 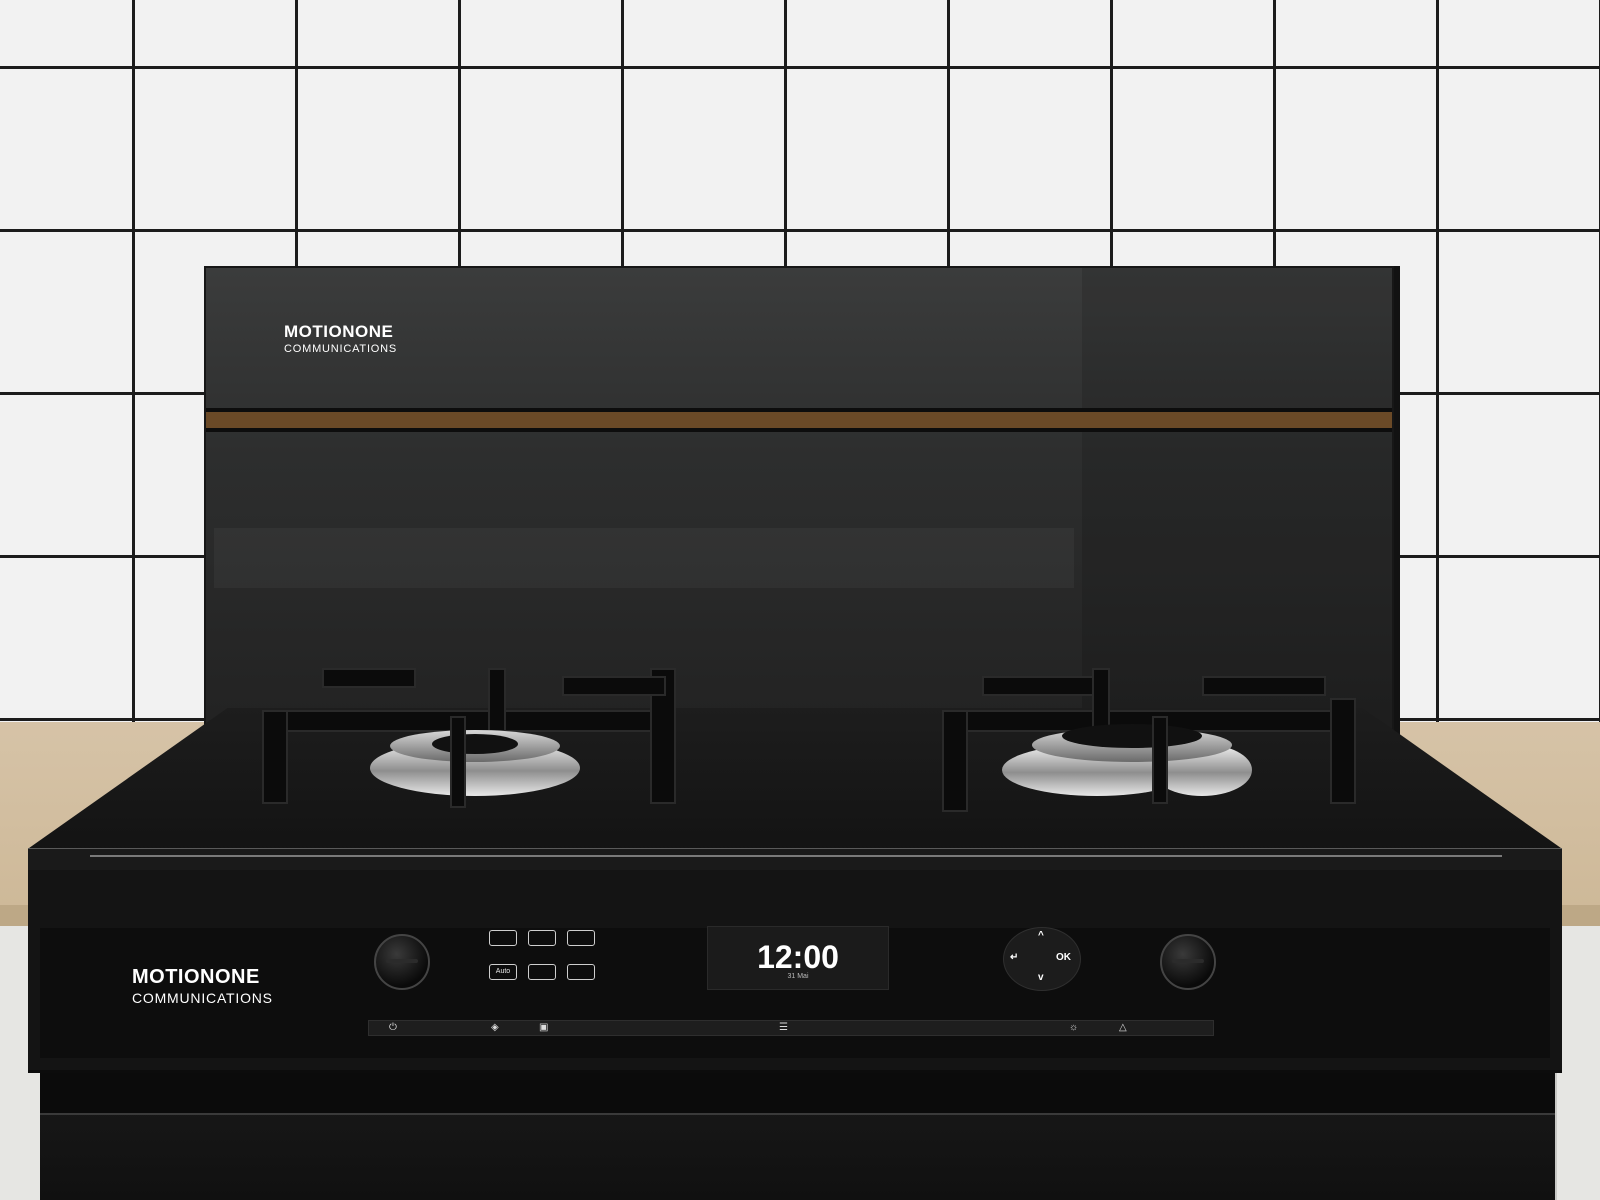 What do you see at coordinates (1123, 1028) in the screenshot?
I see `timer-bell-icon: △` at bounding box center [1123, 1028].